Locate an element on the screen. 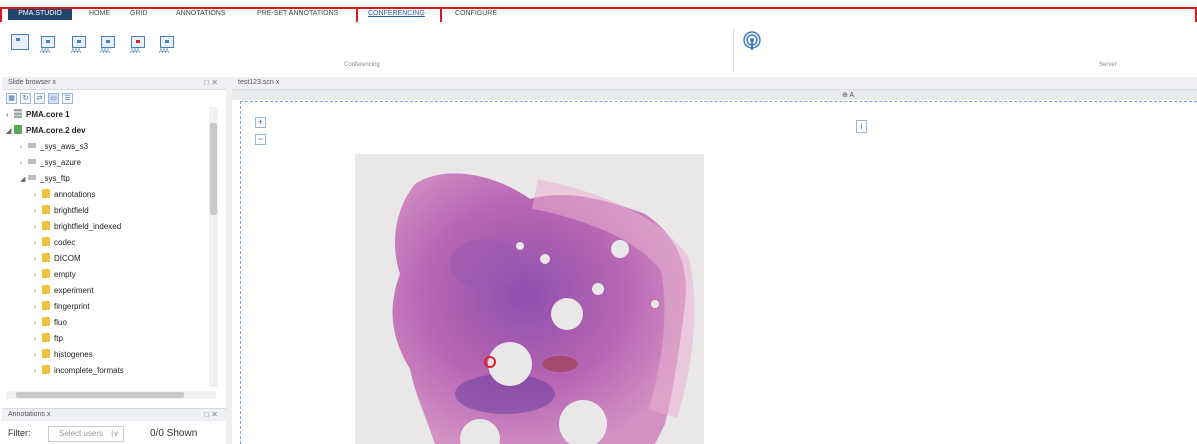 The image size is (1197, 444). viewer-header: ⊕ A is located at coordinates (714, 95).